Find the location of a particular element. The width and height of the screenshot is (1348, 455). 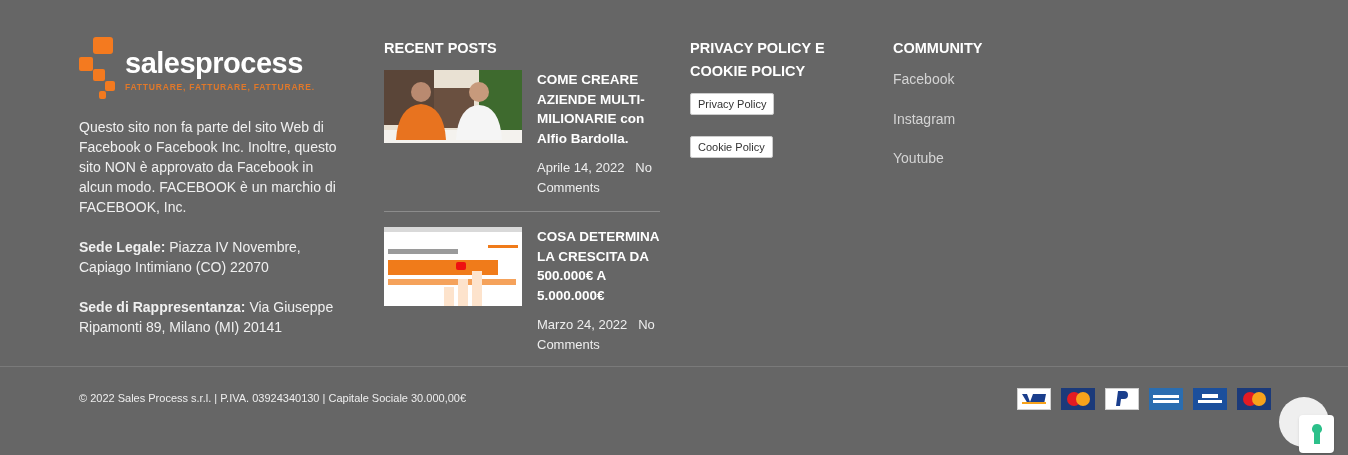

disclaimer-text: Questo sito non fa parte del sito Web di Facebook o Facebook Inc. Inoltre, questo sito NON è approvato da Facebook in alcun modo. FACEBOOK è un marchio di FACEBOOK, Inc. is located at coordinates (208, 167).